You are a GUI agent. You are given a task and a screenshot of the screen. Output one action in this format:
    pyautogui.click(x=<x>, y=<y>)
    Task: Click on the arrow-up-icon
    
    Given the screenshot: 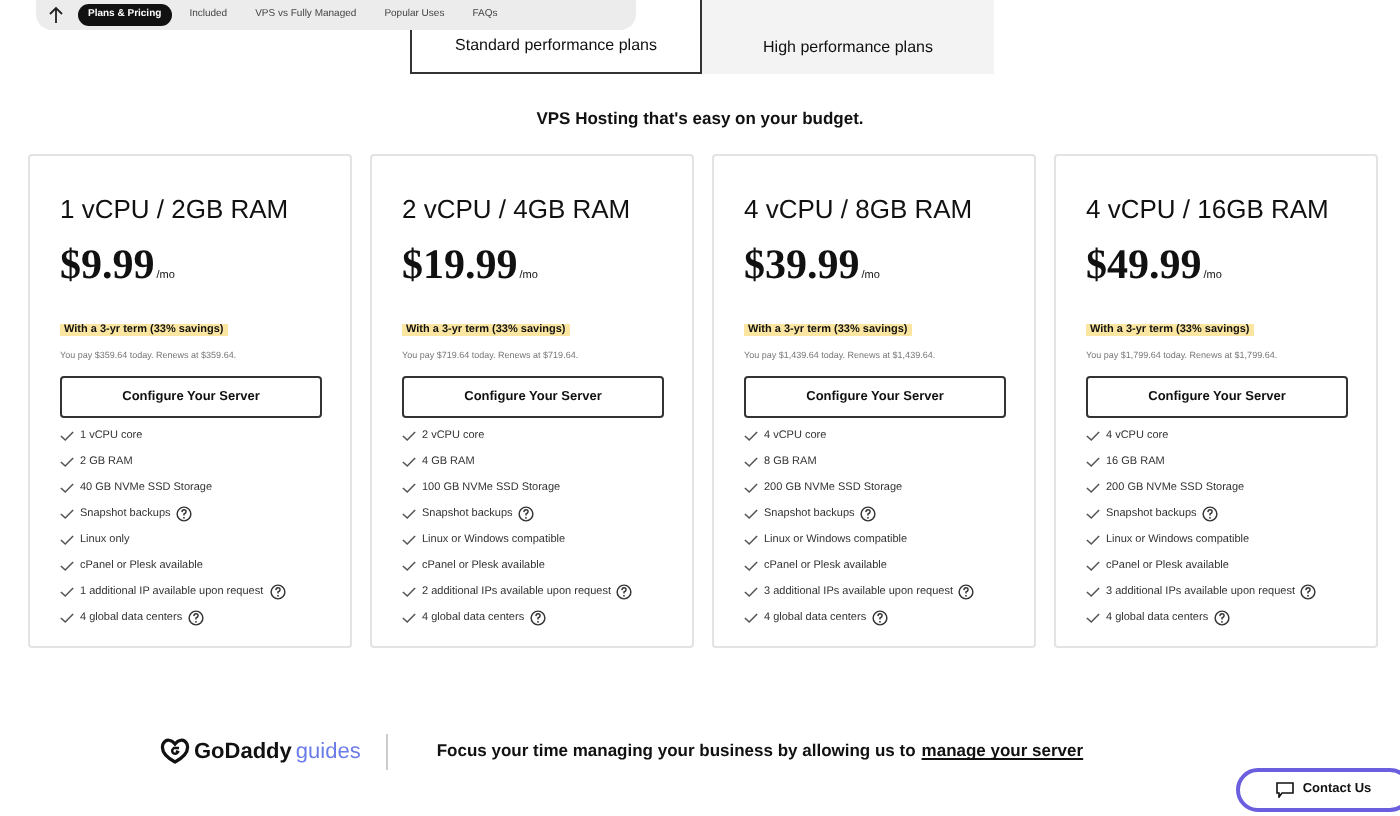 What is the action you would take?
    pyautogui.click(x=56, y=15)
    